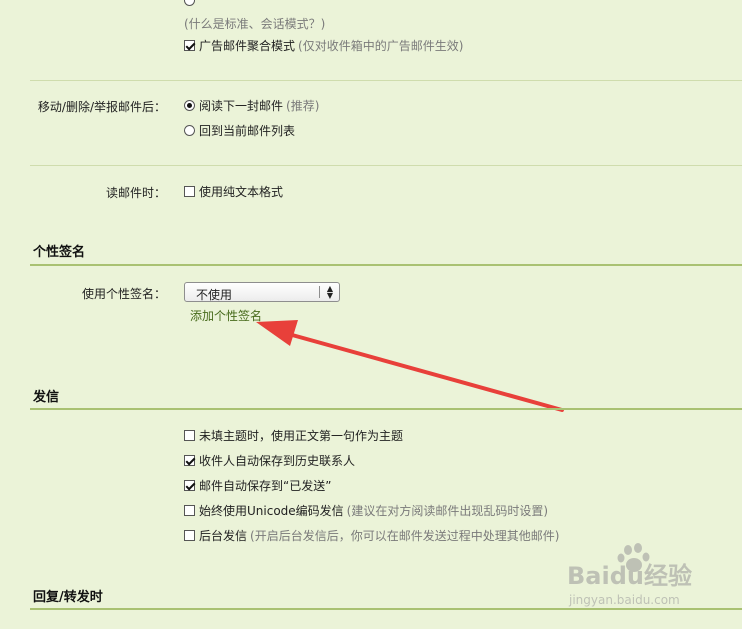 This screenshot has height=629, width=742. I want to click on watermark-url: jingyan.baidu.com, so click(624, 600).